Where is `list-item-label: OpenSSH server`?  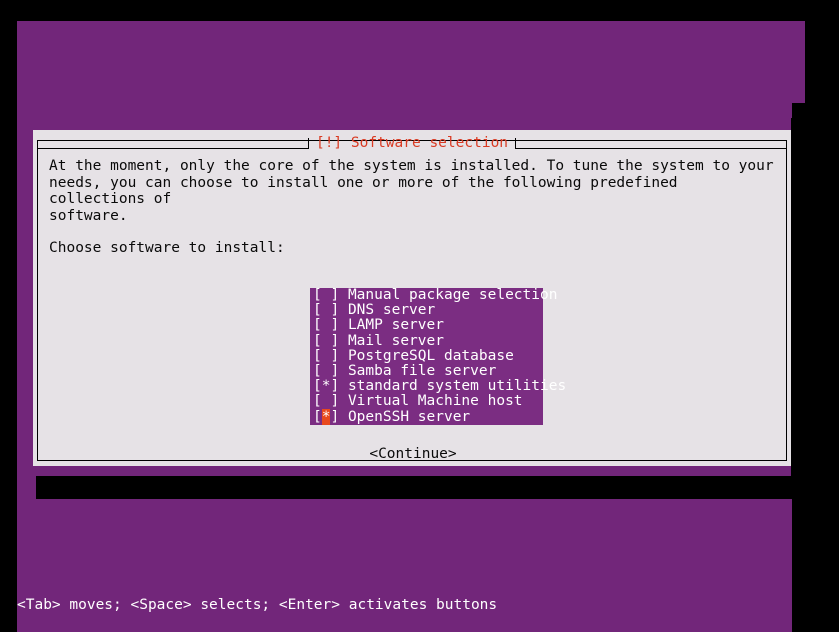 list-item-label: OpenSSH server is located at coordinates (409, 416).